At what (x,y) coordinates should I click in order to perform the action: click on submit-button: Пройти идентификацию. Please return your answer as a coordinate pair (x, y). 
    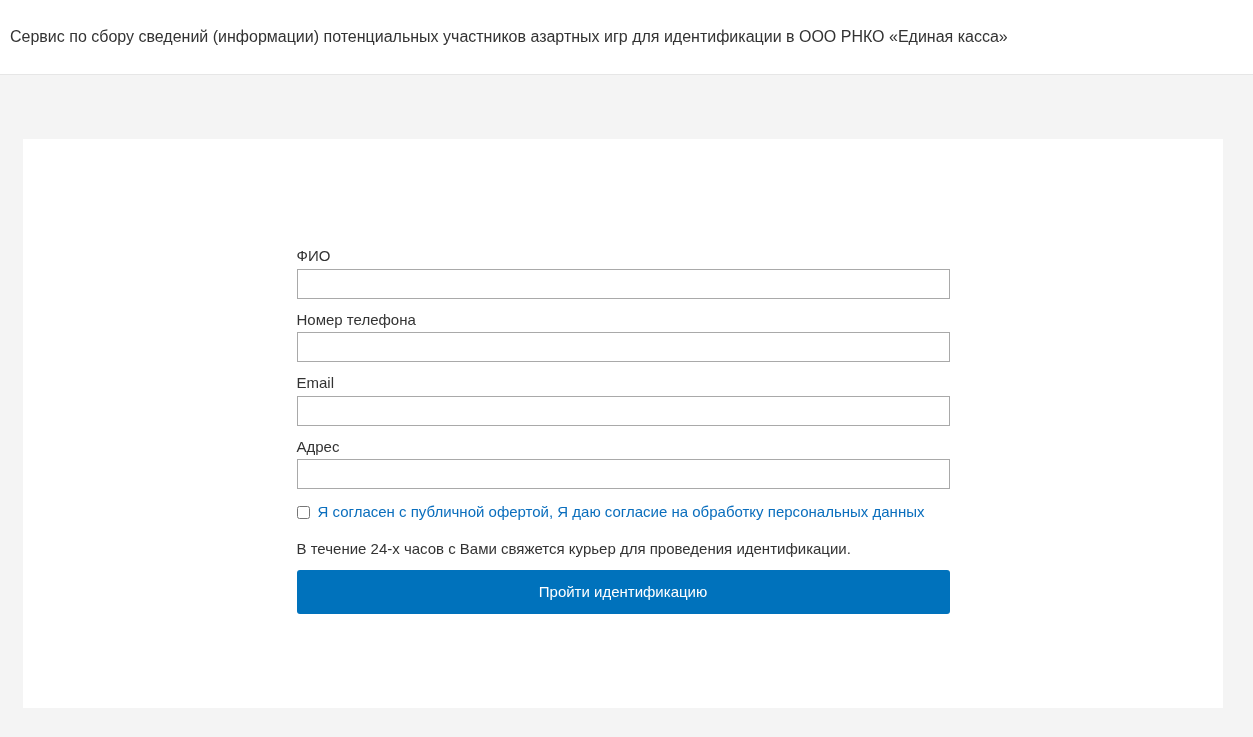
    Looking at the image, I should click on (623, 592).